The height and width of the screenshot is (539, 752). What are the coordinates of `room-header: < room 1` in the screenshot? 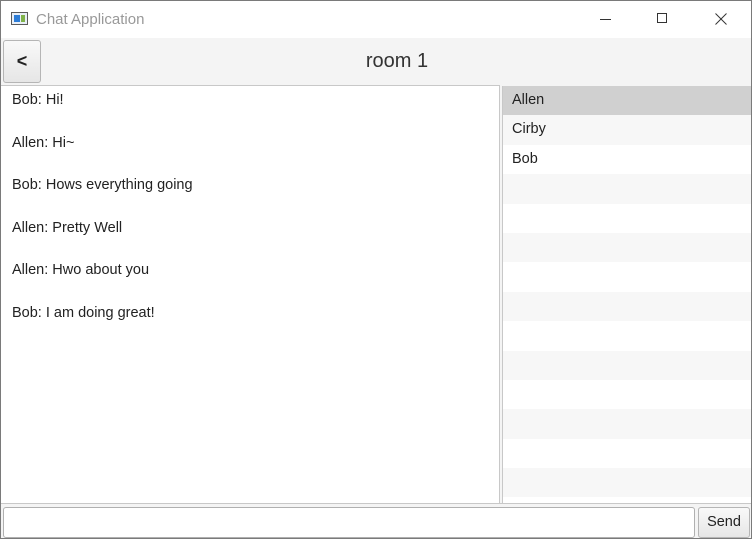 It's located at (376, 61).